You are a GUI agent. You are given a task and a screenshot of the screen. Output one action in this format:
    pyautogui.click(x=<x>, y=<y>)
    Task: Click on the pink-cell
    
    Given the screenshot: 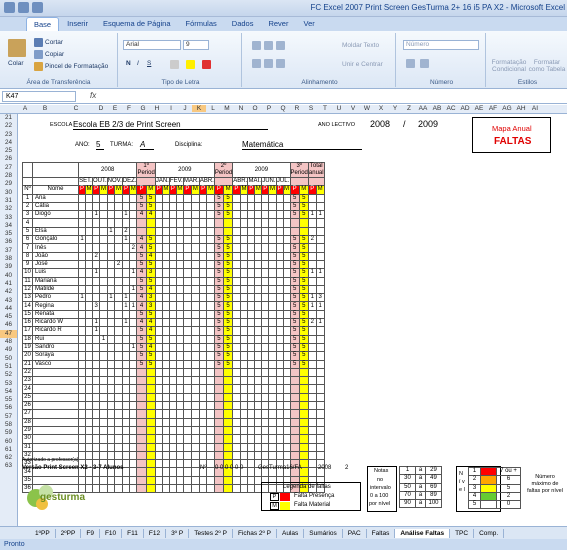 What is the action you would take?
    pyautogui.click(x=146, y=181)
    